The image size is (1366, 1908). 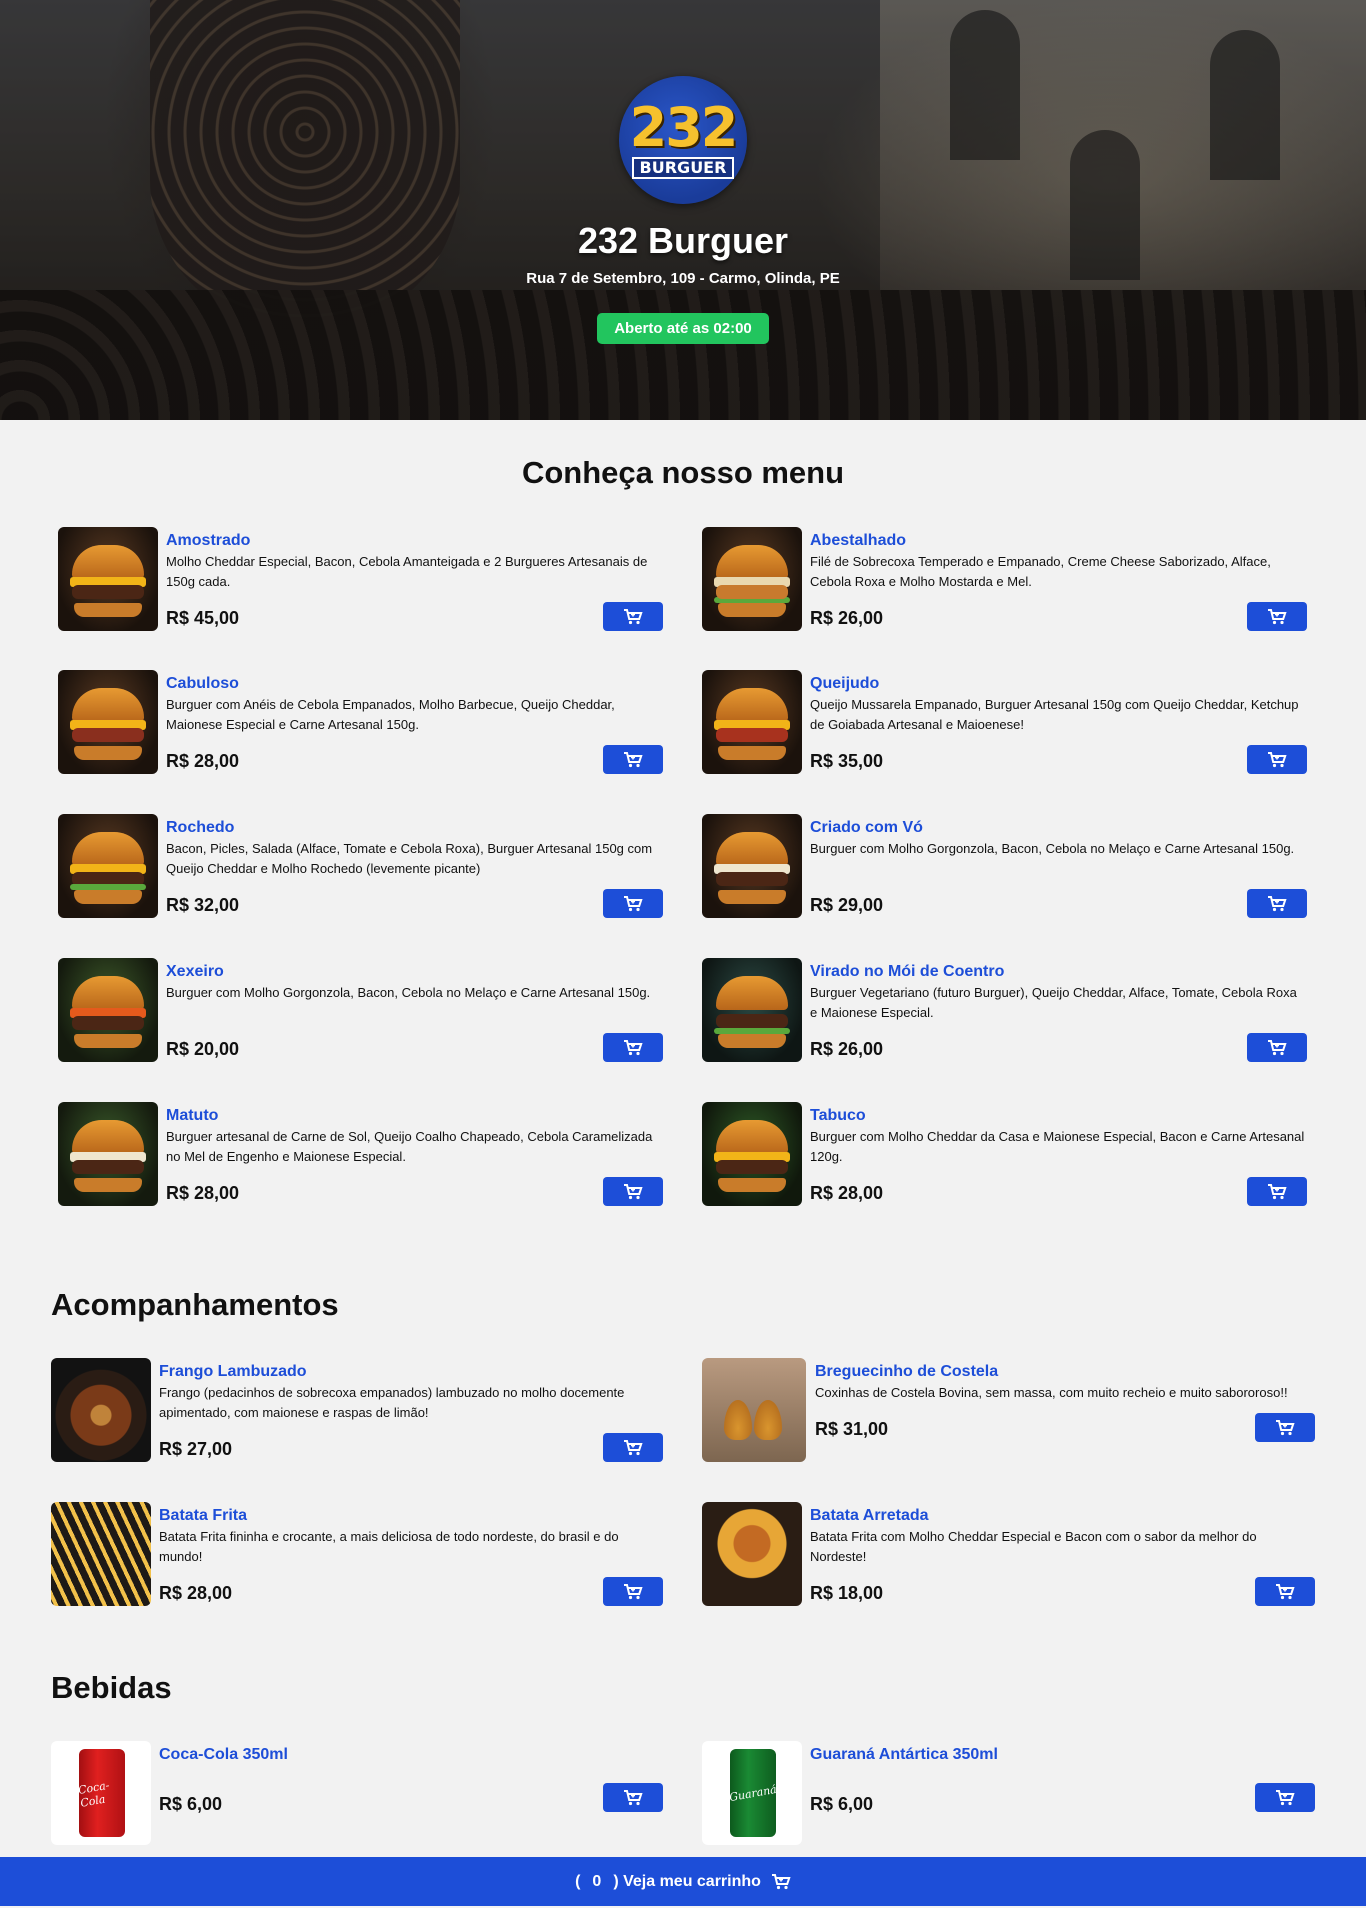 What do you see at coordinates (196, 1593) in the screenshot?
I see `side-item-price: R$ 28,00` at bounding box center [196, 1593].